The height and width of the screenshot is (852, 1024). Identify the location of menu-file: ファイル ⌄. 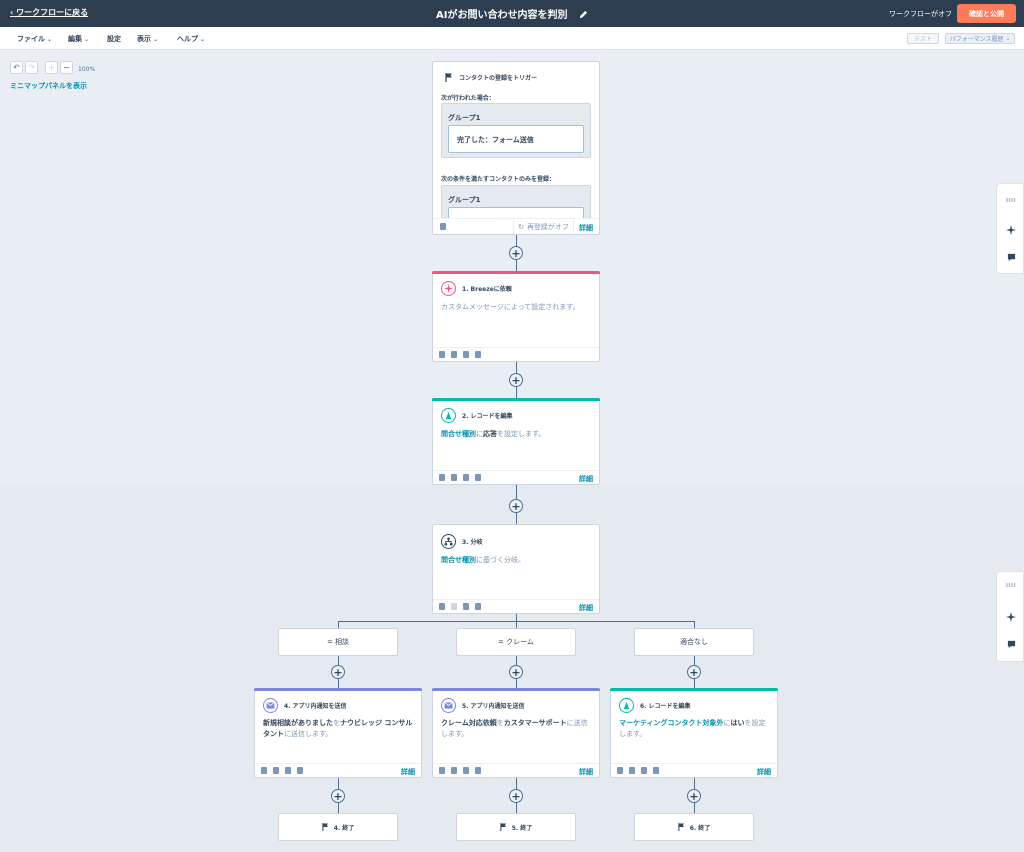
(34, 39).